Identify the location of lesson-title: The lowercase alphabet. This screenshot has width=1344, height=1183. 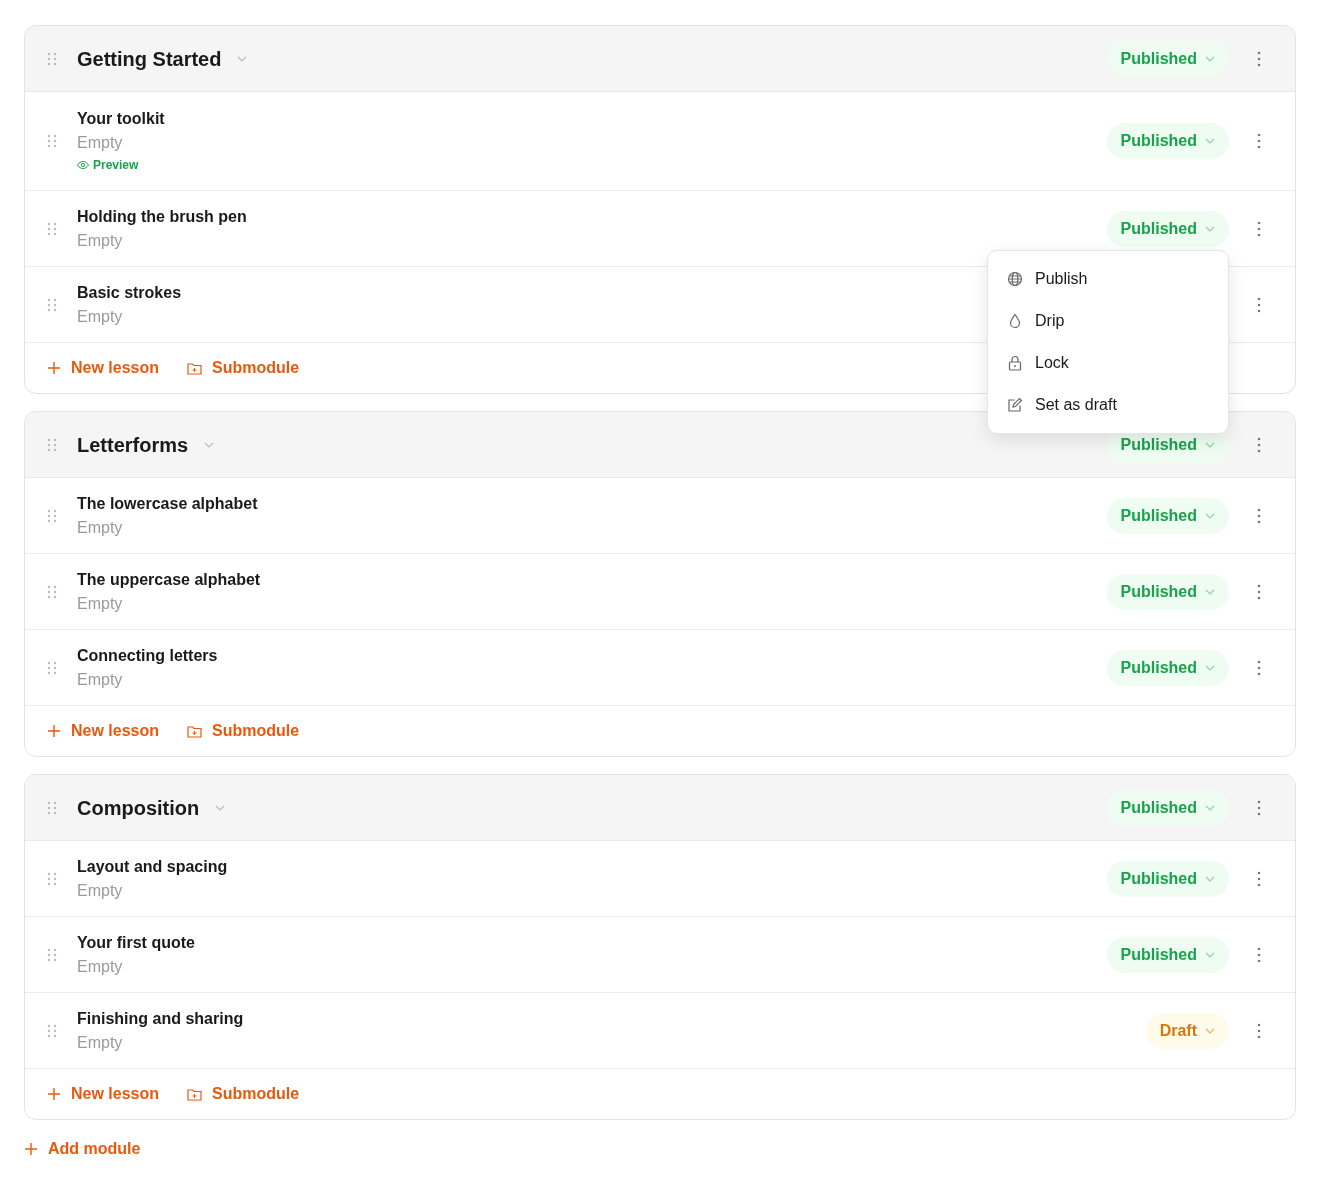
(167, 503).